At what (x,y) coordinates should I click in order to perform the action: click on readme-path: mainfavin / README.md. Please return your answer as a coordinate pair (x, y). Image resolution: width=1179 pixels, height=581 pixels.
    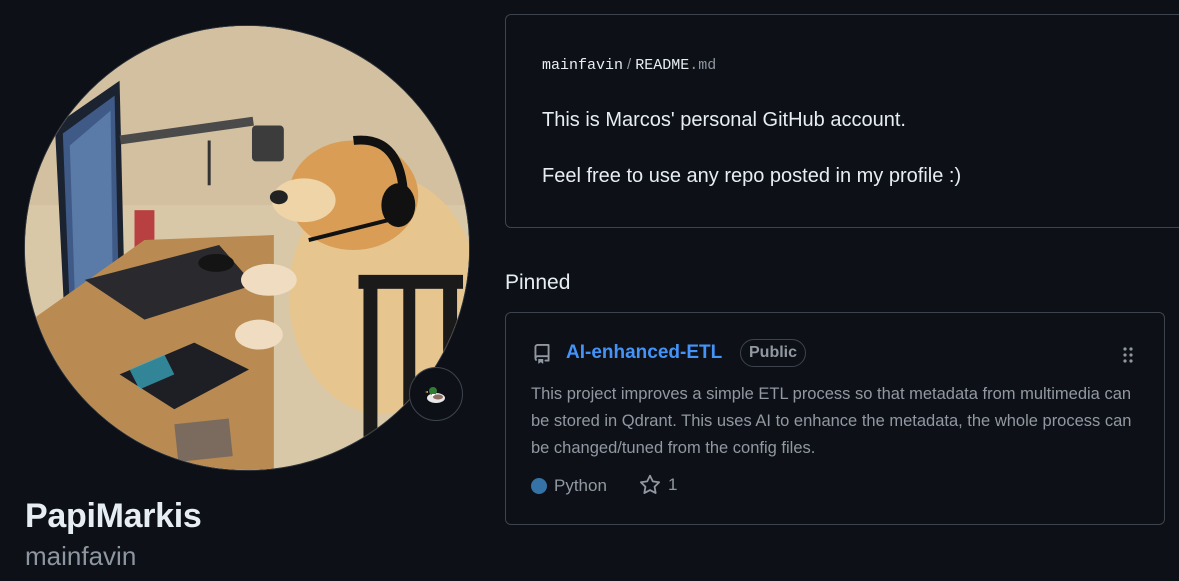
    Looking at the image, I should click on (629, 65).